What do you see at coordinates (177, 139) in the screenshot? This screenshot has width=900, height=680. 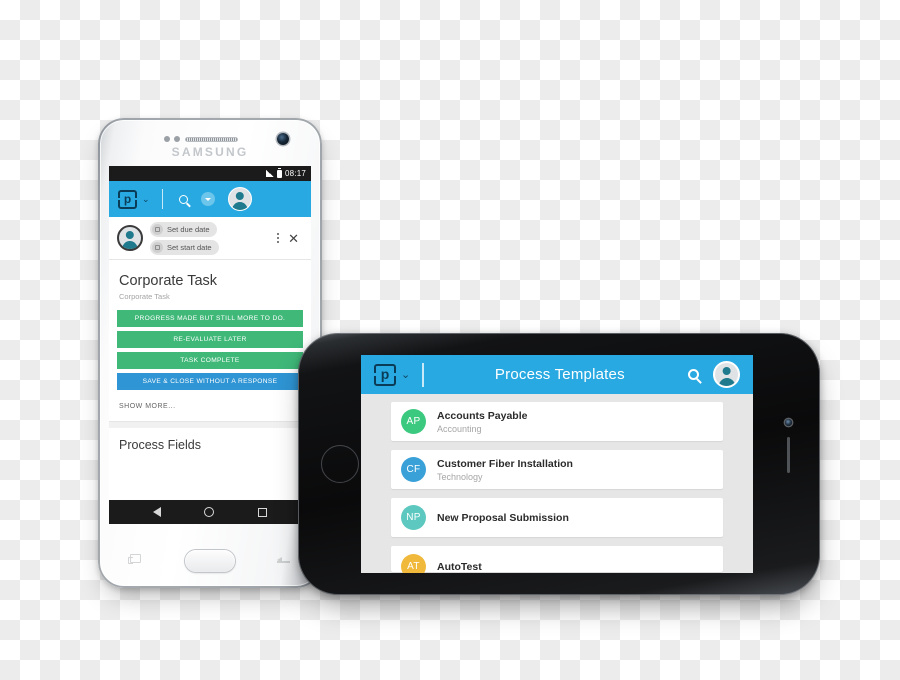 I see `light-sensor-icon` at bounding box center [177, 139].